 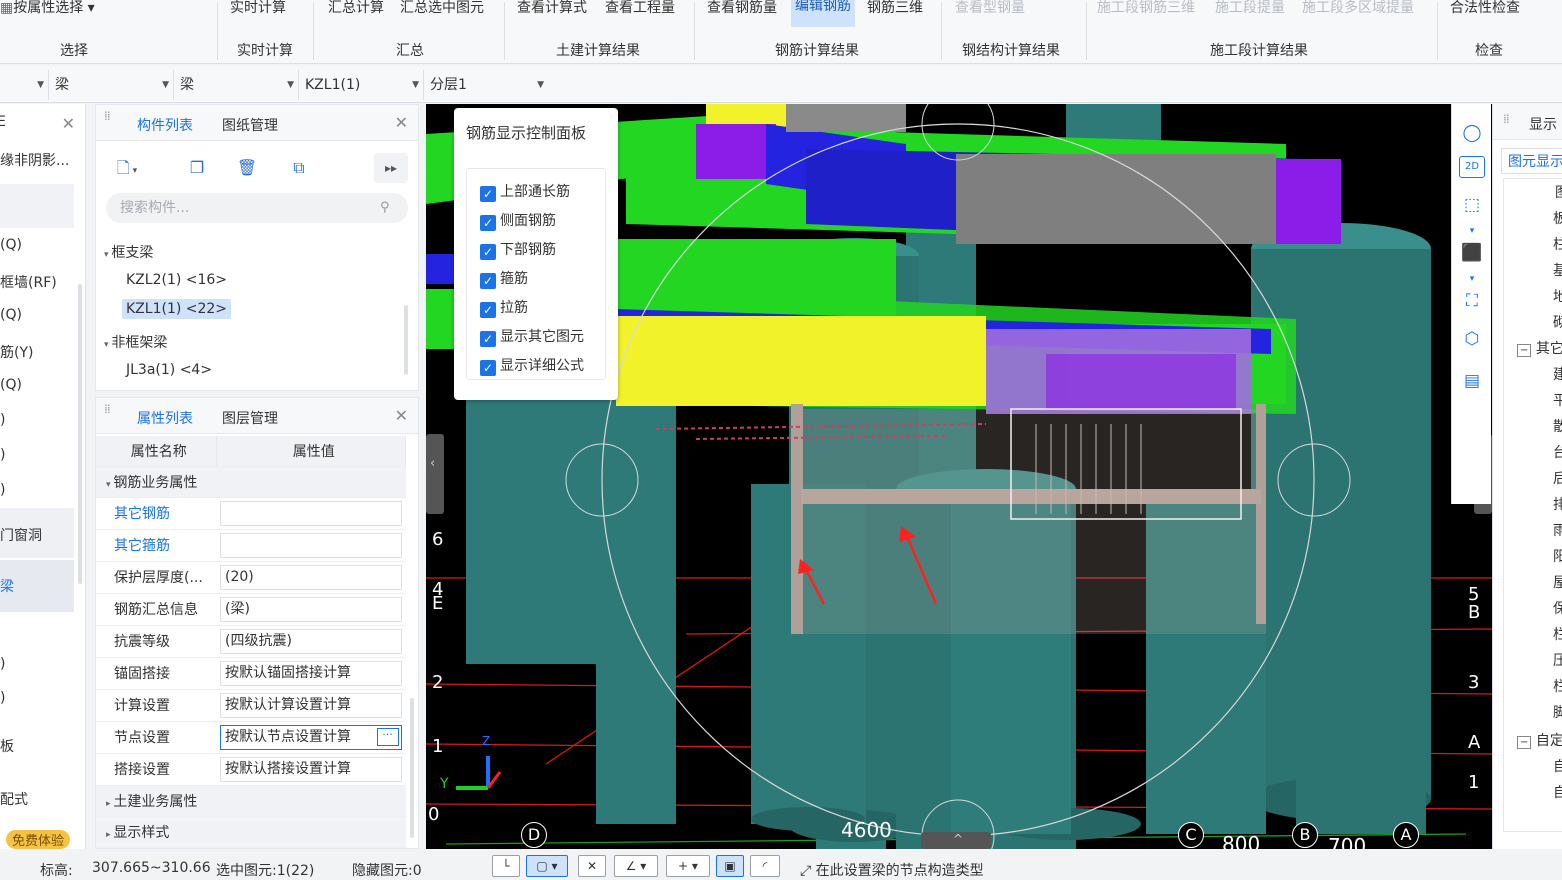 I want to click on component-dropdown: KZL1(1) ▼, so click(x=364, y=85).